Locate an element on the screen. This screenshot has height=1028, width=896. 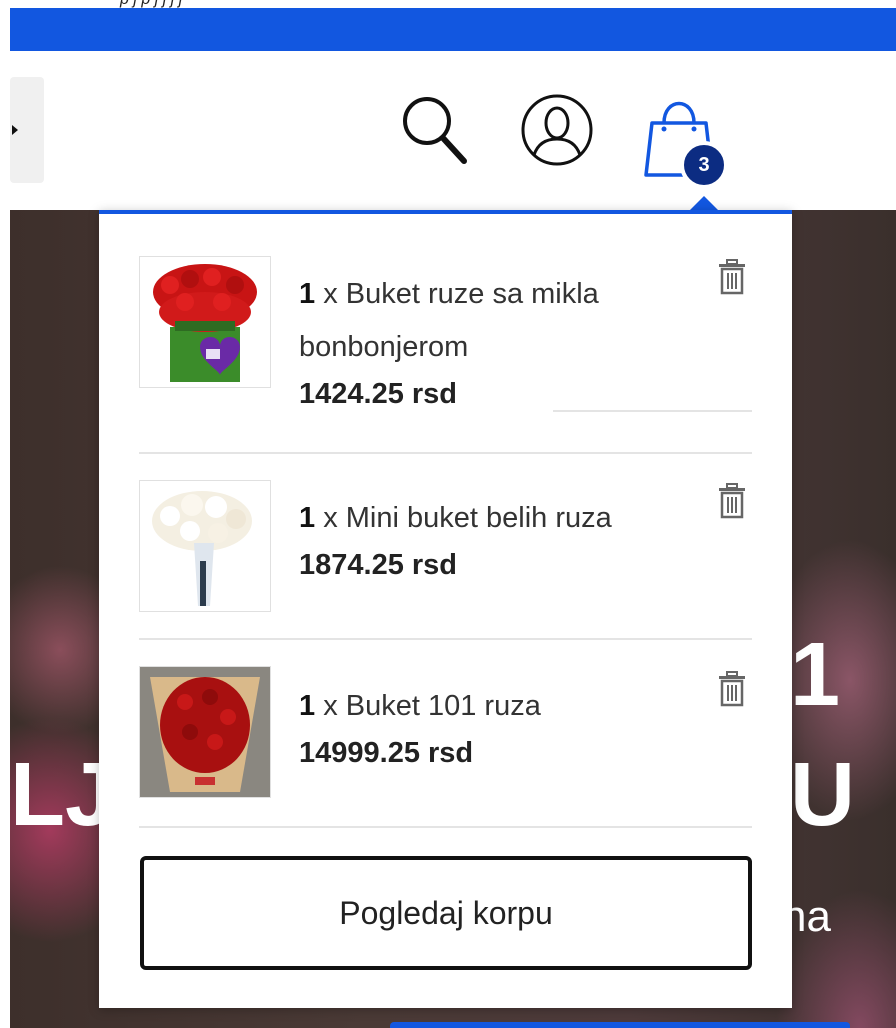
item-divider is located at coordinates (652, 411).